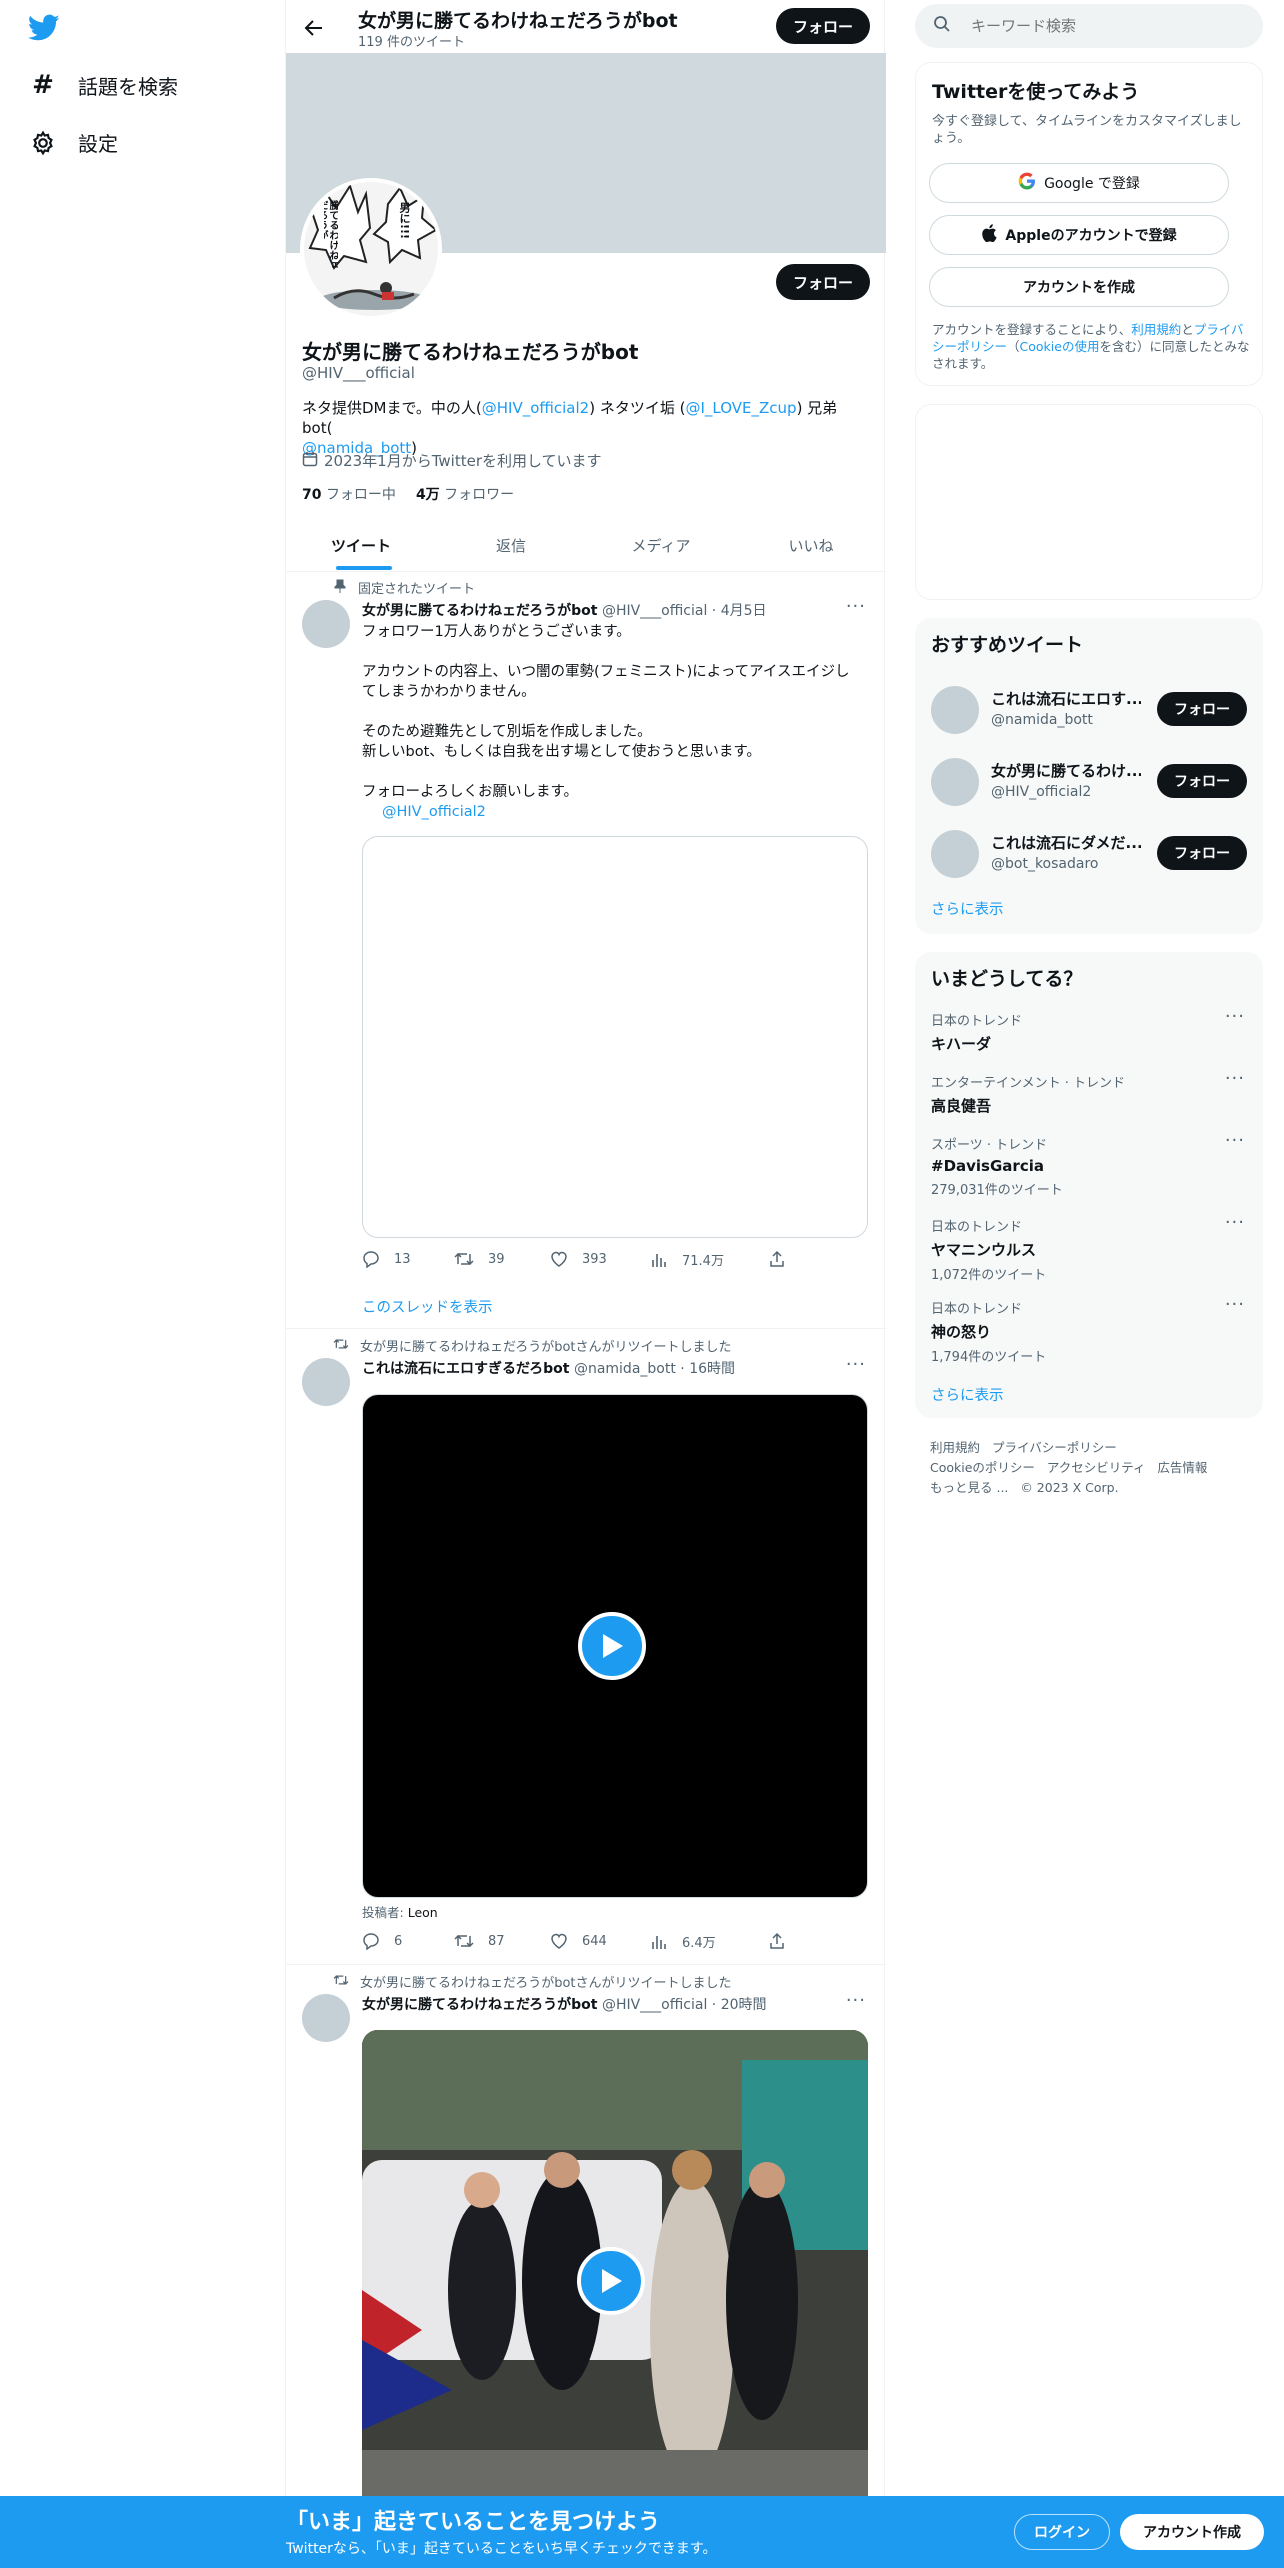  What do you see at coordinates (1089, 1094) in the screenshot?
I see `trend-item: エンターテインメント · トレンド 高良健吾` at bounding box center [1089, 1094].